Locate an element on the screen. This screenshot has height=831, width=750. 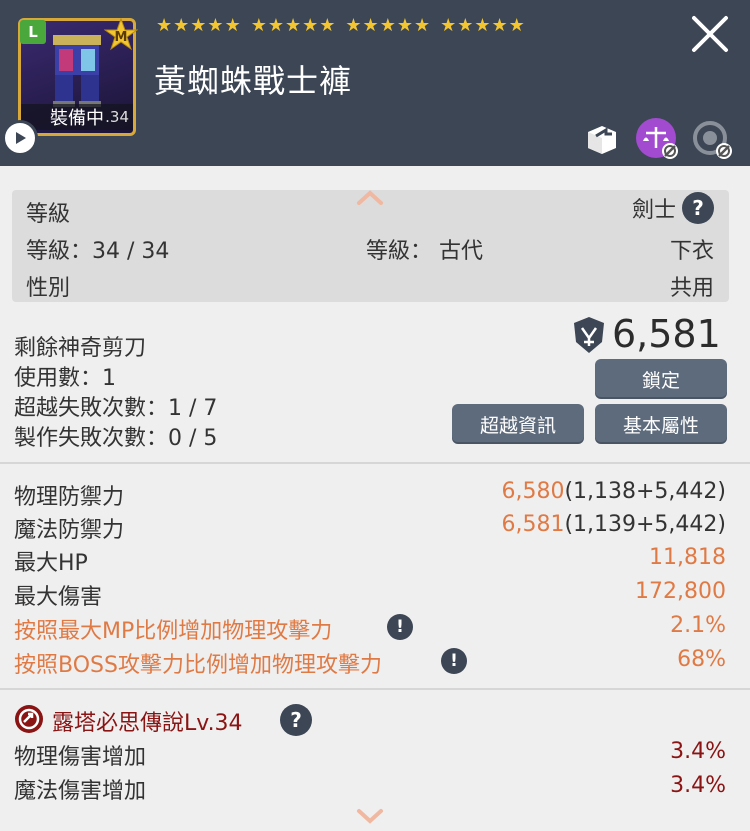
star-force-stars: ★ ★ ★ ★ ★ ★ ★ ★ ★ ★ ★ ★ ★ ★ ★ ★ ★ ★ ★ ★ is located at coordinates (343, 27).